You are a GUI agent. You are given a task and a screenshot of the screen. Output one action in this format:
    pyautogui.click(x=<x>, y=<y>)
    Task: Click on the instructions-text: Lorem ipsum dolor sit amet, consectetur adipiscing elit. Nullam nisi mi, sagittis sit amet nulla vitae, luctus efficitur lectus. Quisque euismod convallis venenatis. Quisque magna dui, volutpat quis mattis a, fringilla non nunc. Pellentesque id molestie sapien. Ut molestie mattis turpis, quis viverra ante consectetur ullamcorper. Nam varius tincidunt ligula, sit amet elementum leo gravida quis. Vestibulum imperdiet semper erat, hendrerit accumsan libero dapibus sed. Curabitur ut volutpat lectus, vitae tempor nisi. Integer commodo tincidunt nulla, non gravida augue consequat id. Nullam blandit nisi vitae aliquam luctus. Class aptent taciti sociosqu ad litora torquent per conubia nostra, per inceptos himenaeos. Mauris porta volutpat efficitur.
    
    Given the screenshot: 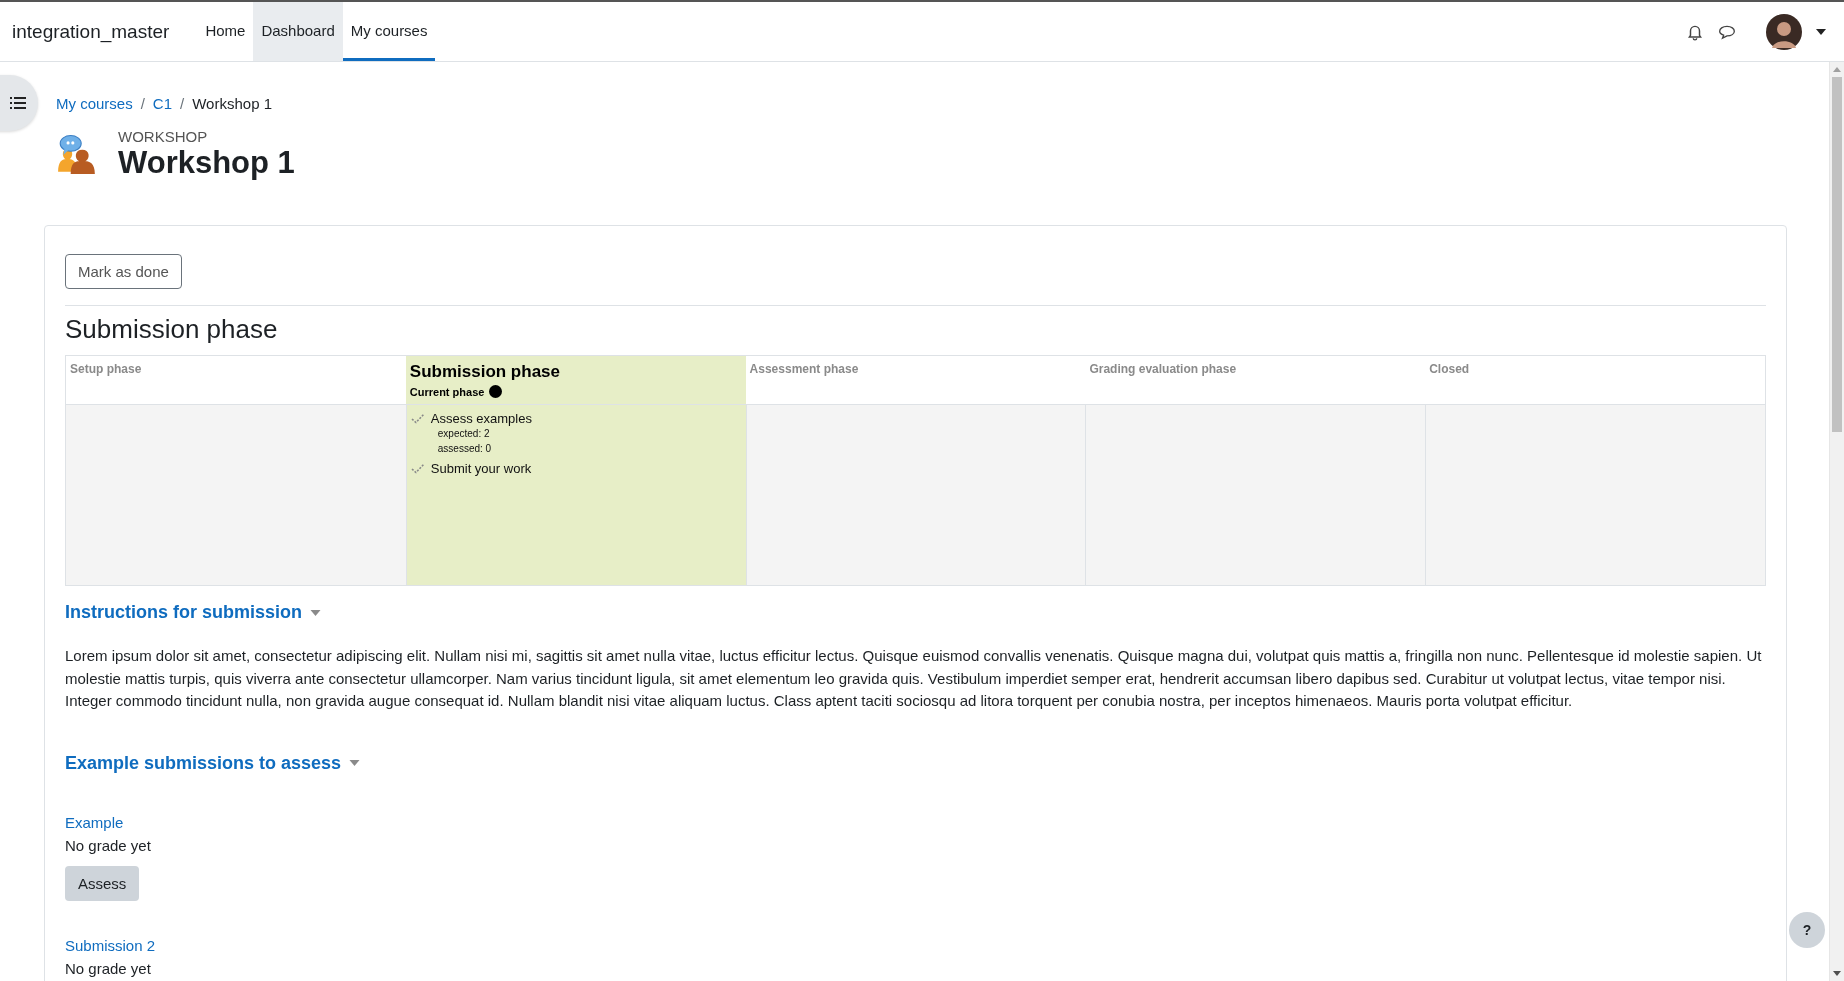 What is the action you would take?
    pyautogui.click(x=914, y=678)
    